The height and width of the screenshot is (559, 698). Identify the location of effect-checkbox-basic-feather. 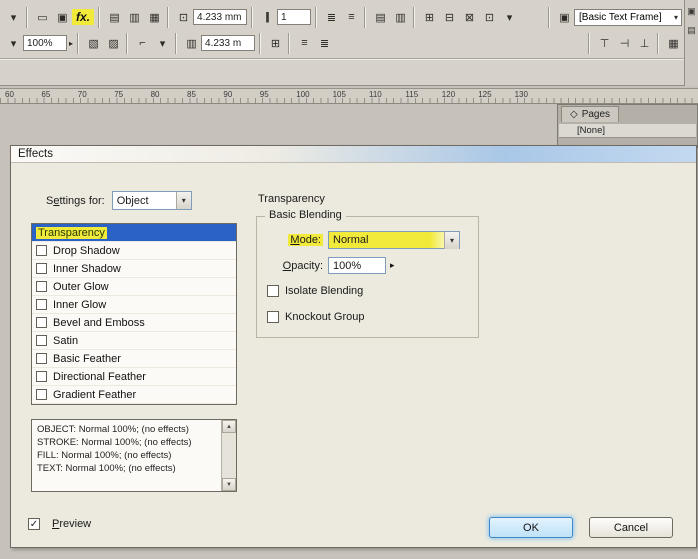
(41, 358).